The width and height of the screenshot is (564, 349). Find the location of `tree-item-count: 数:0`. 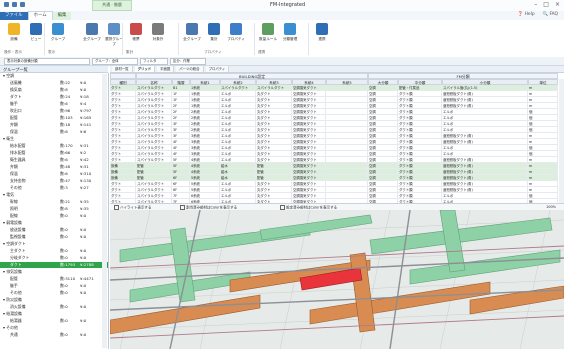

tree-item-count: 数:0 is located at coordinates (64, 236).